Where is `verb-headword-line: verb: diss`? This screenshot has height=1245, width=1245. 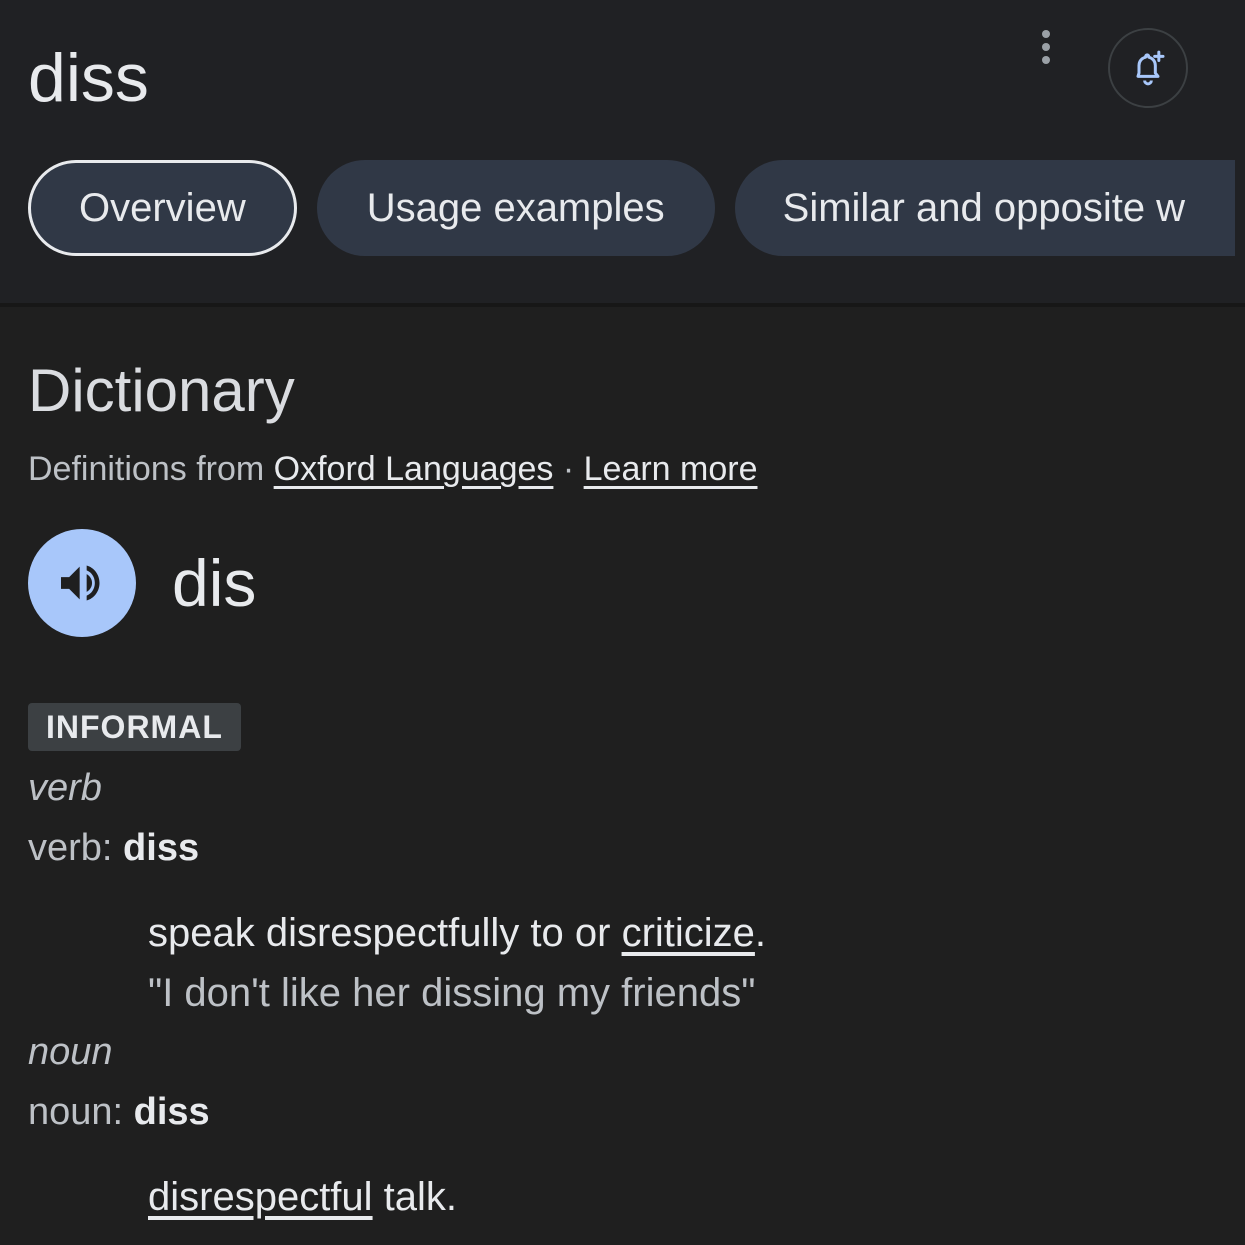
verb-headword-line: verb: diss is located at coordinates (113, 848).